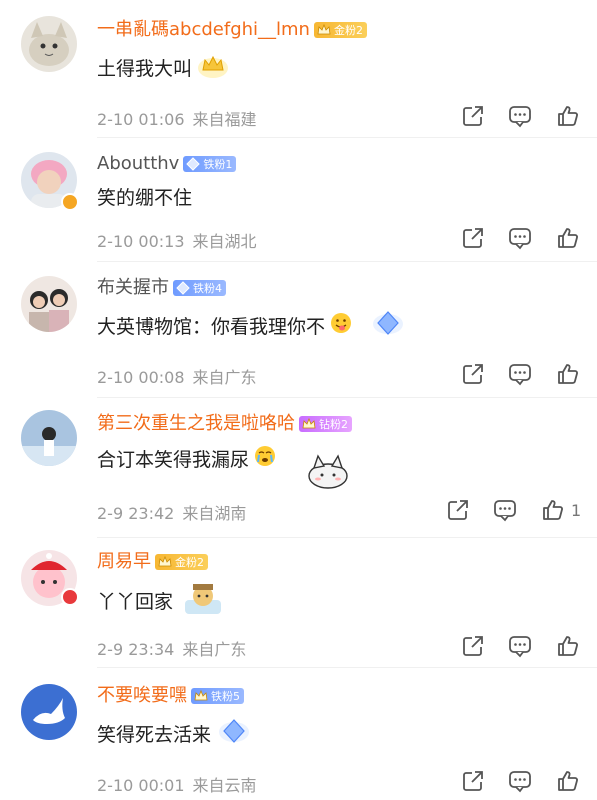  I want to click on comment-meta: 2-10 00:08 来自广东, so click(177, 376).